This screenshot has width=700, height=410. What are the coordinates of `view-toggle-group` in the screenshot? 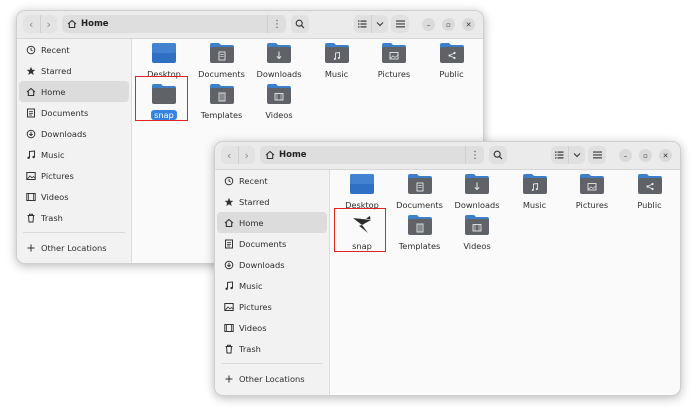 It's located at (568, 155).